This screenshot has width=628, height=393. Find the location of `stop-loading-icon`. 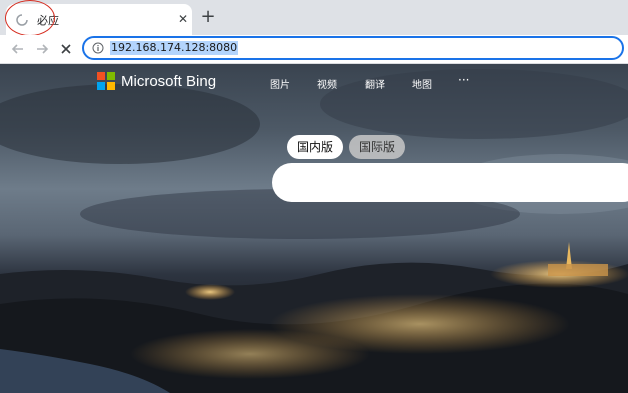

stop-loading-icon is located at coordinates (66, 49).